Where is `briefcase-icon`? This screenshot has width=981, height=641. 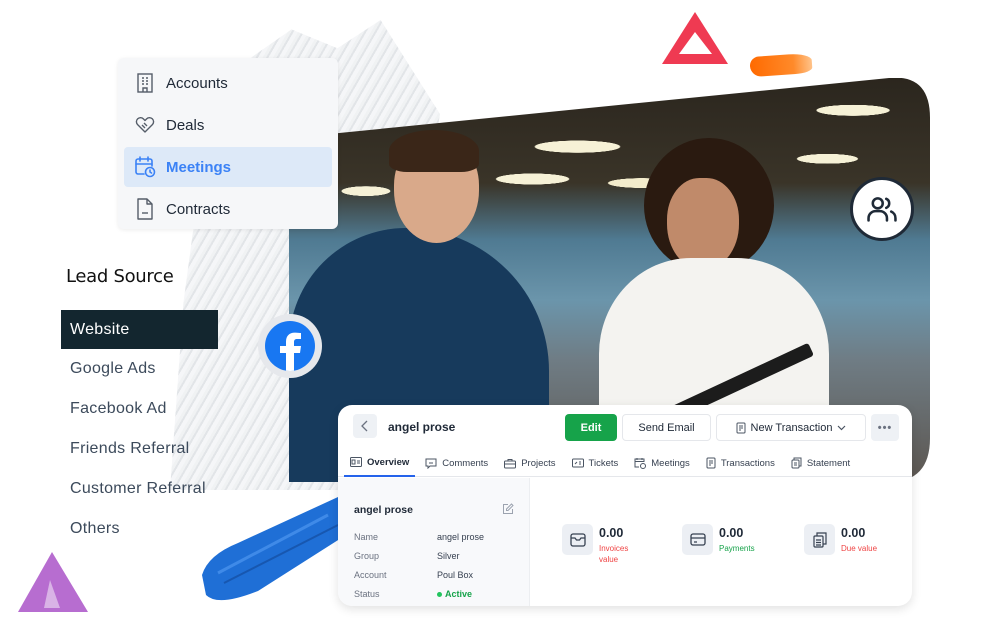
briefcase-icon is located at coordinates (510, 463).